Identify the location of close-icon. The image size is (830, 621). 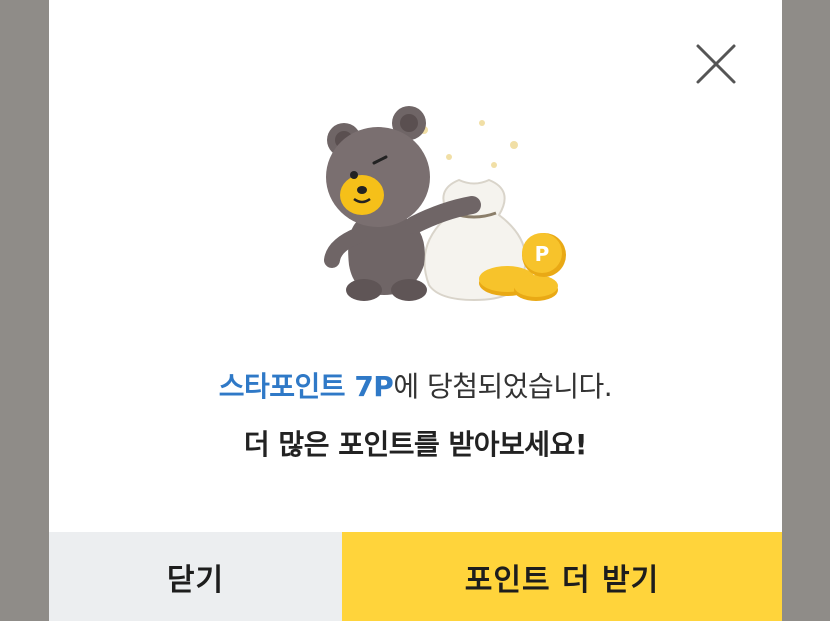
(716, 64).